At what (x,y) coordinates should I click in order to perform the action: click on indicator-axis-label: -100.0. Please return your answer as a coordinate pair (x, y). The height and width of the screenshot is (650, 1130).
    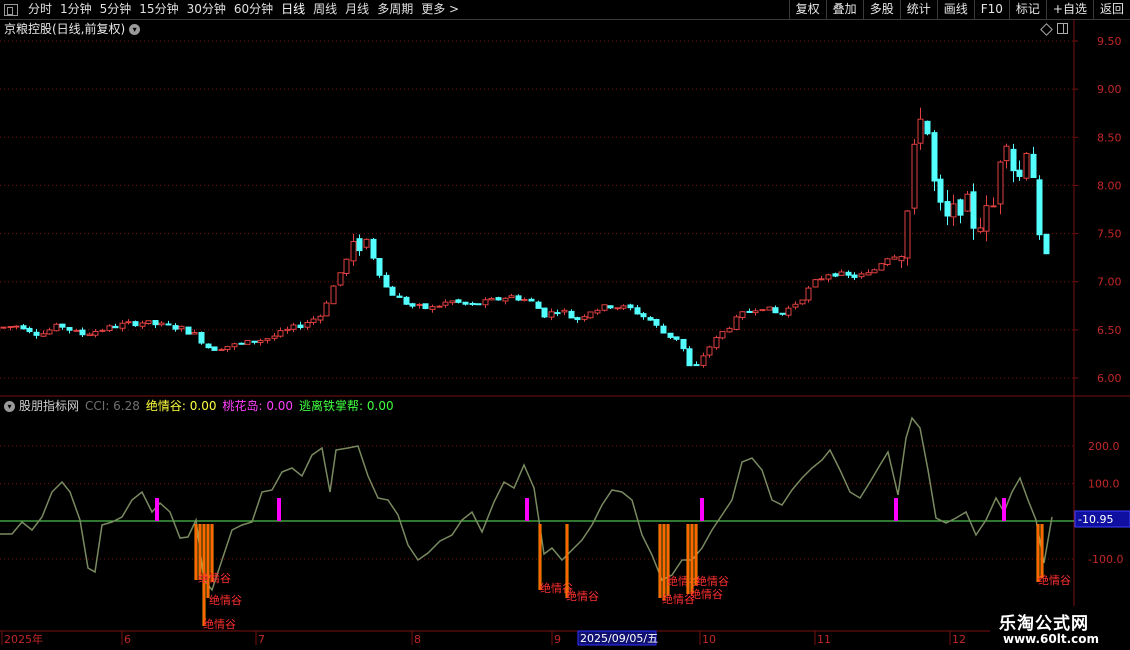
    Looking at the image, I should click on (1105, 559).